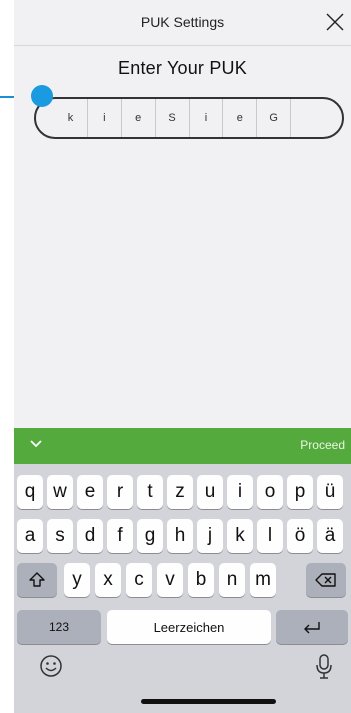 The width and height of the screenshot is (351, 713). Describe the element at coordinates (171, 118) in the screenshot. I see `puk-digit-cell: S` at that location.